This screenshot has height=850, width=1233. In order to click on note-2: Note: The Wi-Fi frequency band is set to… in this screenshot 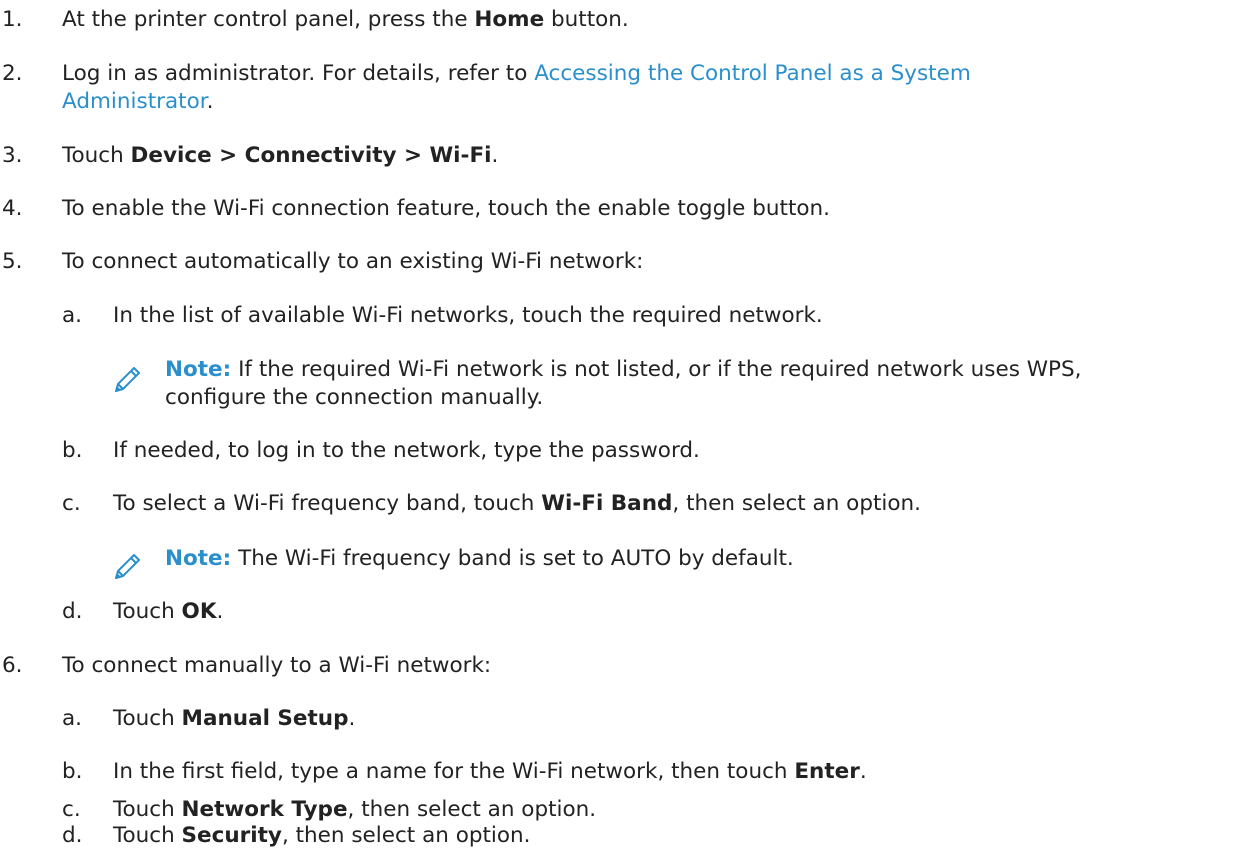, I will do `click(479, 558)`.